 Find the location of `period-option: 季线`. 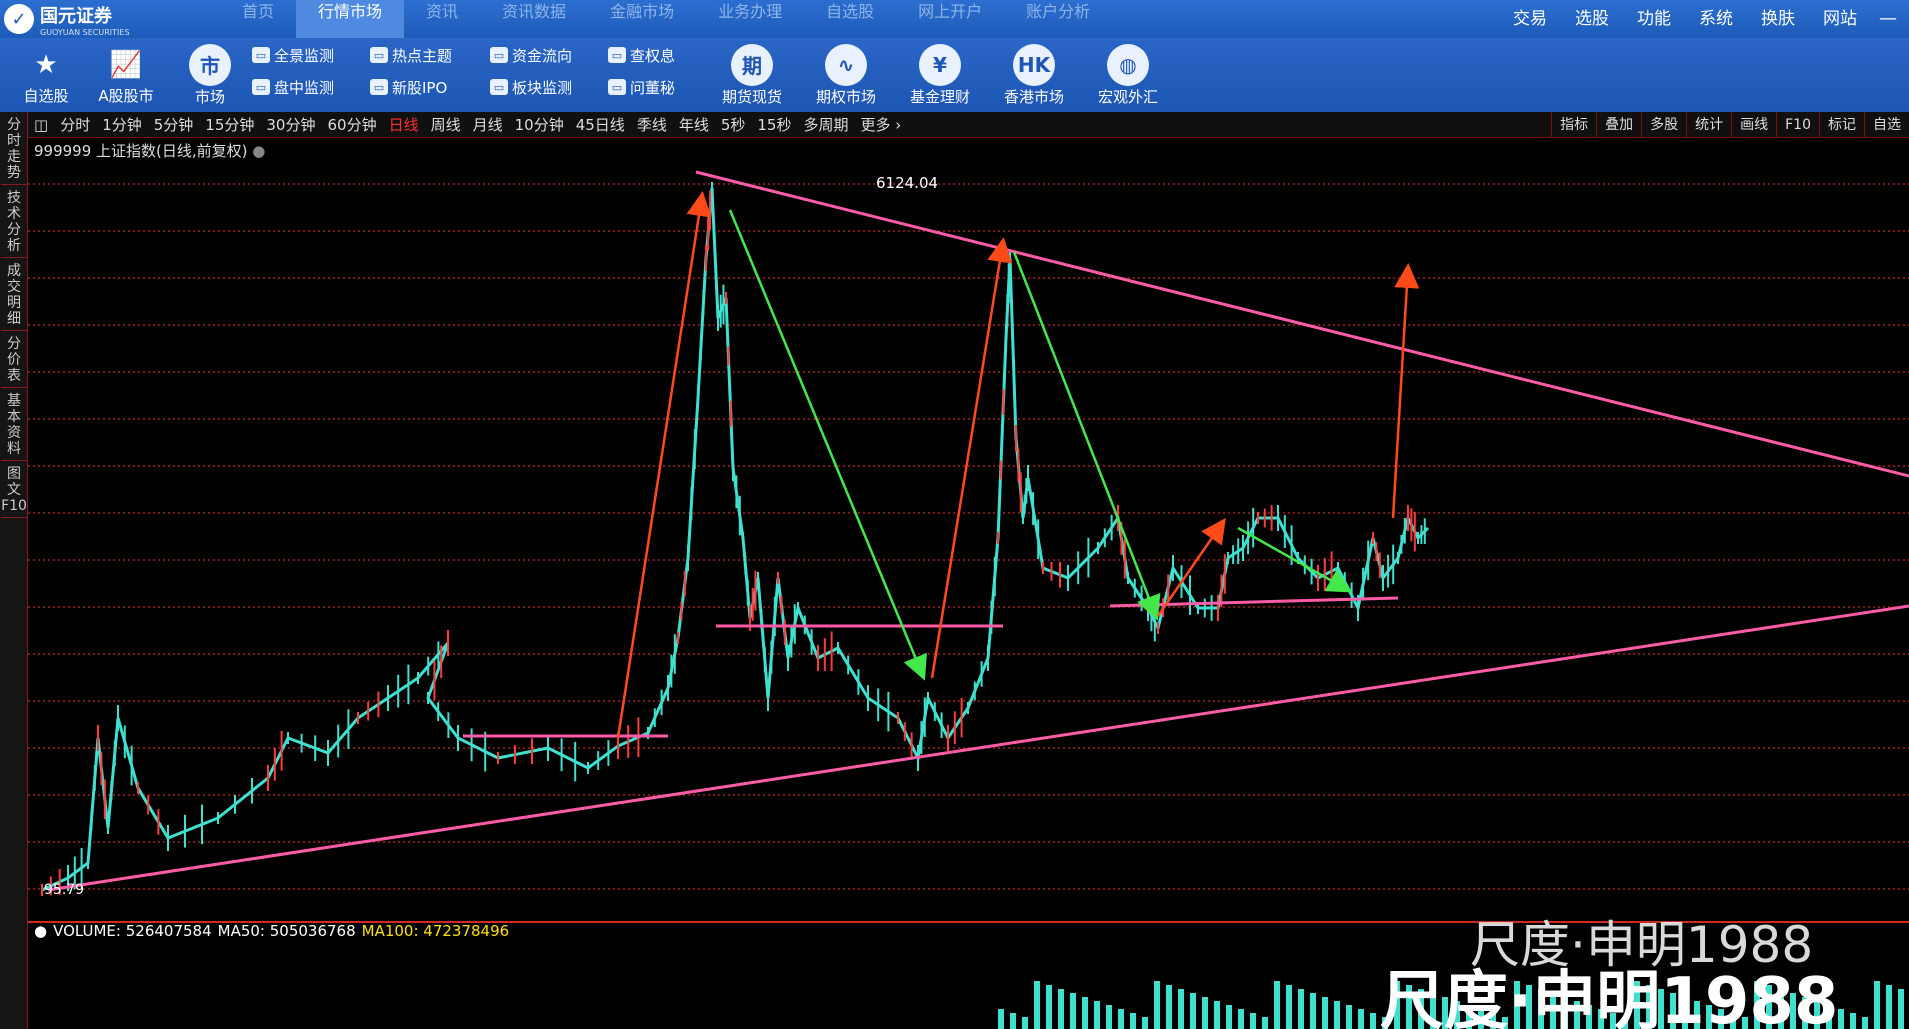

period-option: 季线 is located at coordinates (652, 124).